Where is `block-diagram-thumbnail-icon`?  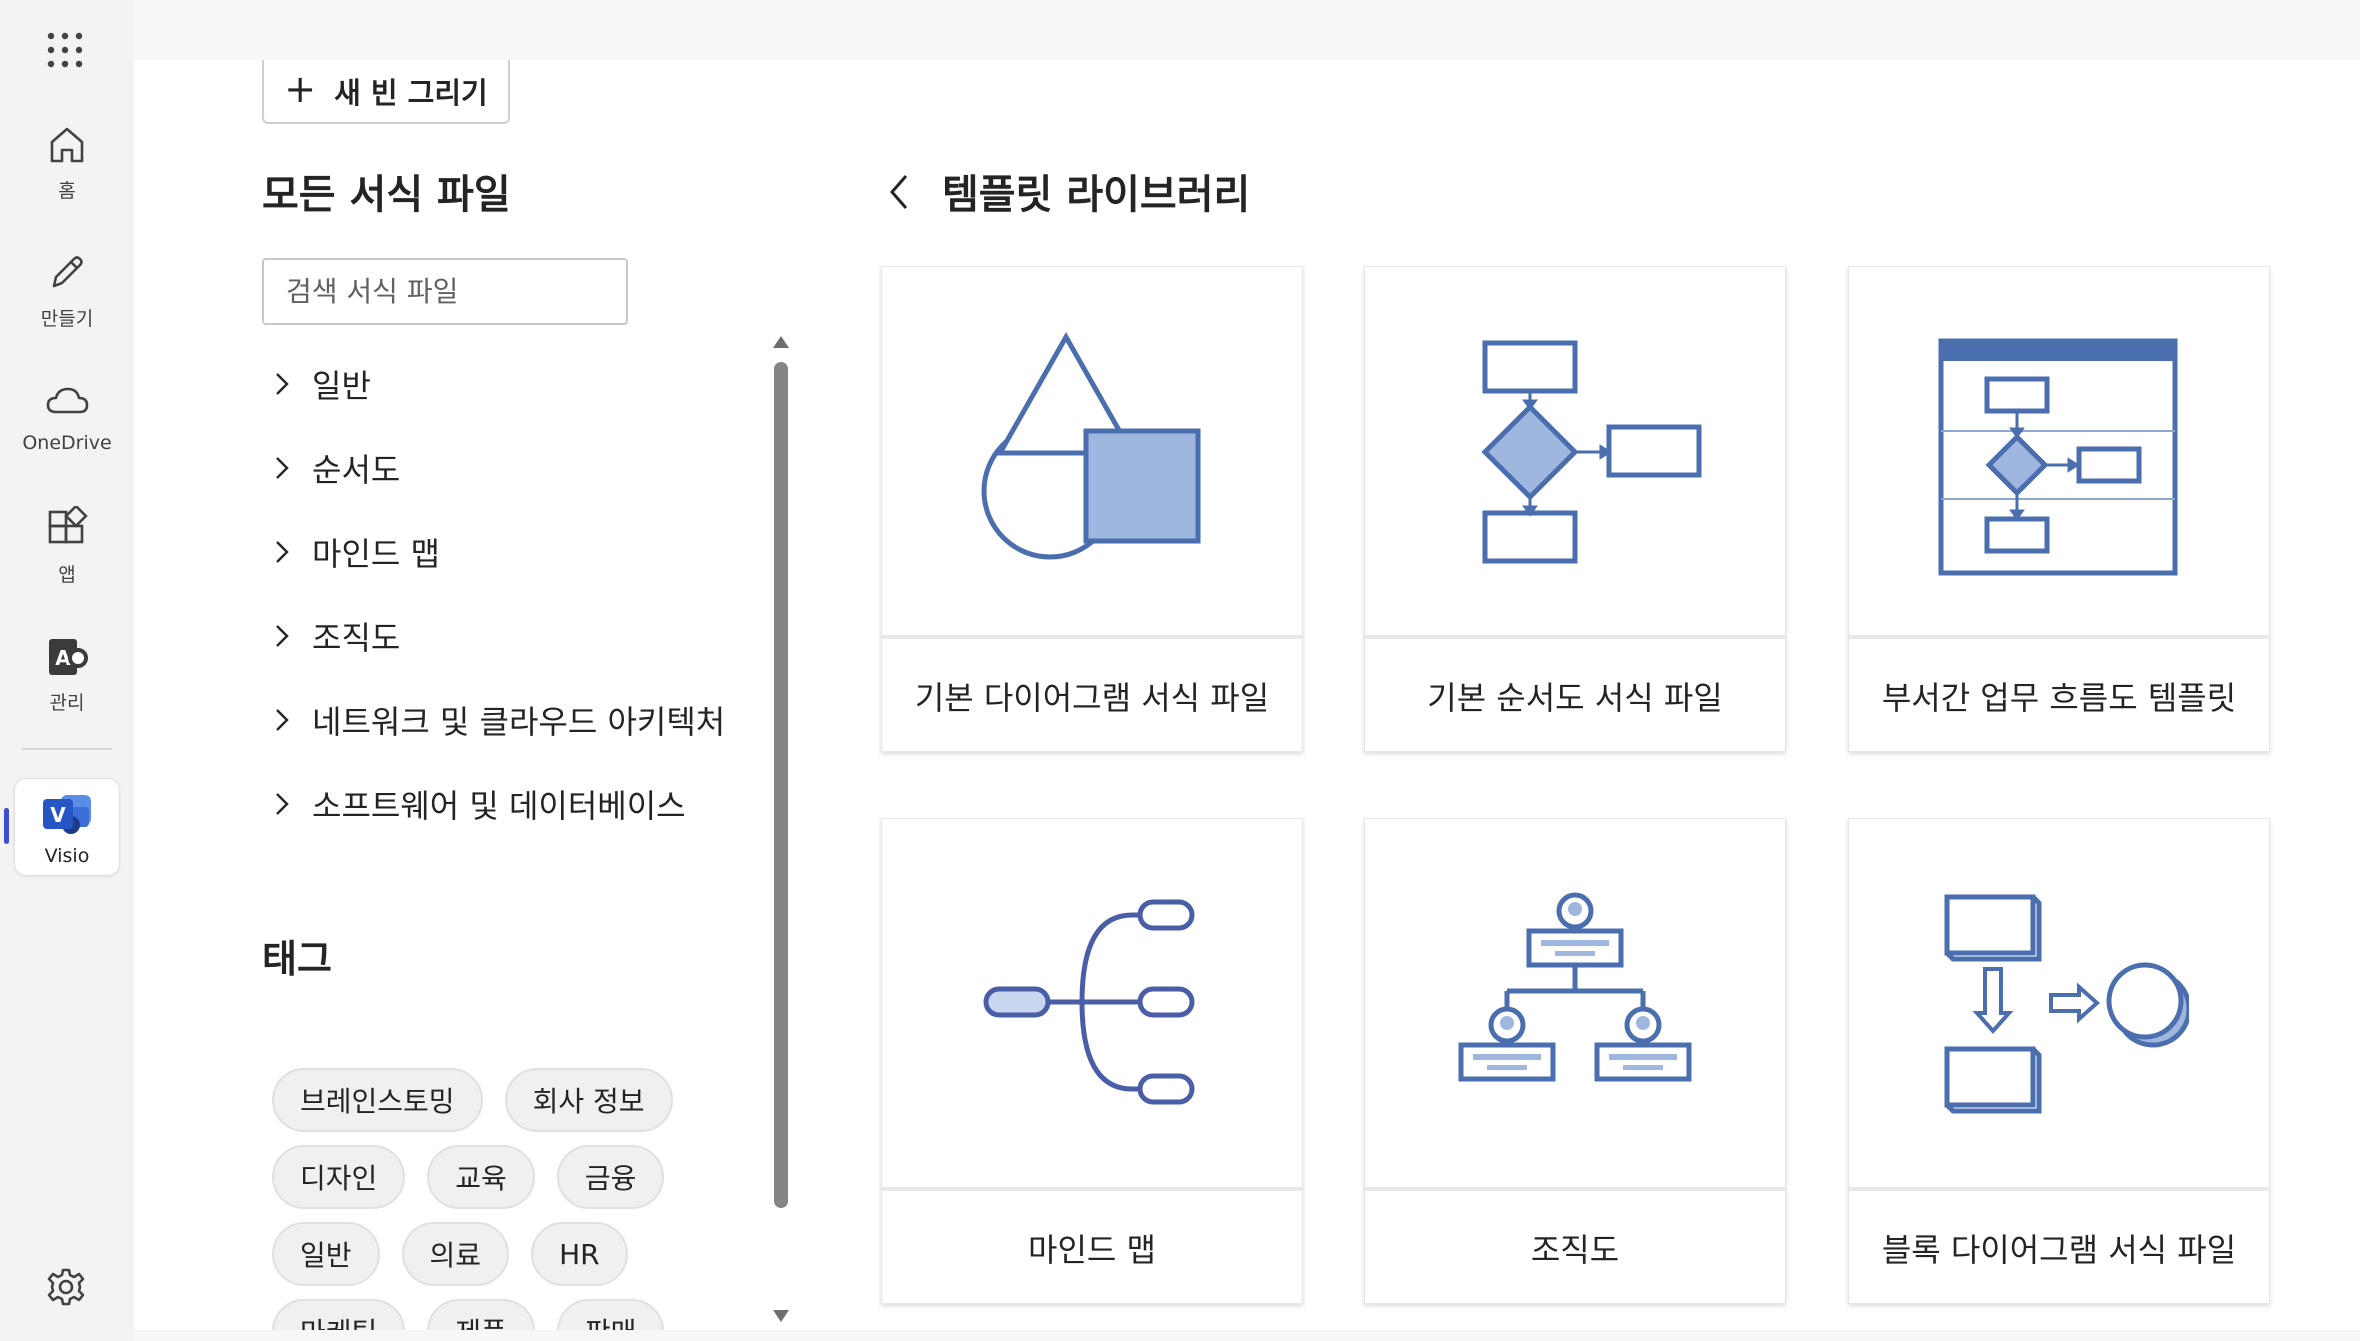 block-diagram-thumbnail-icon is located at coordinates (2066, 1004).